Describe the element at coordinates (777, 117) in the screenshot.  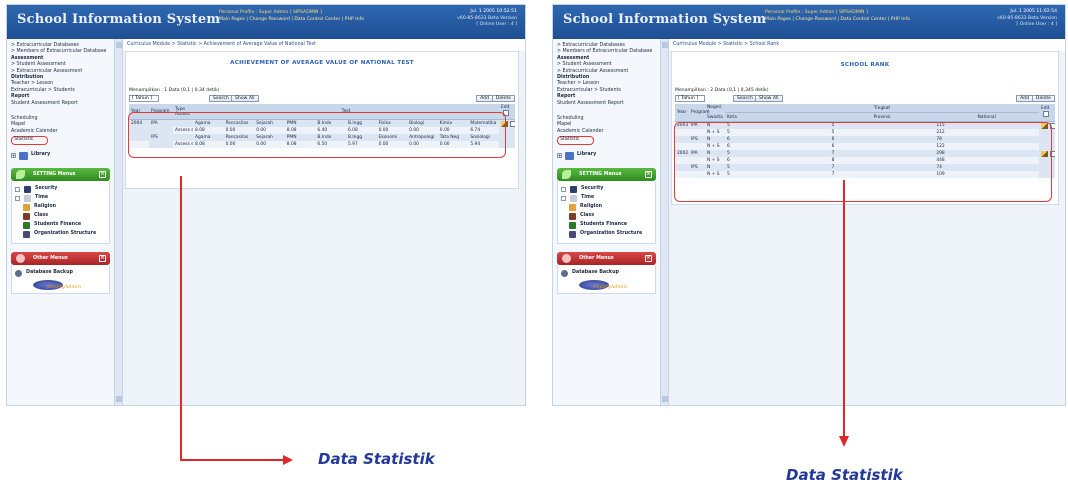
I see `col-subheader: Kota` at that location.